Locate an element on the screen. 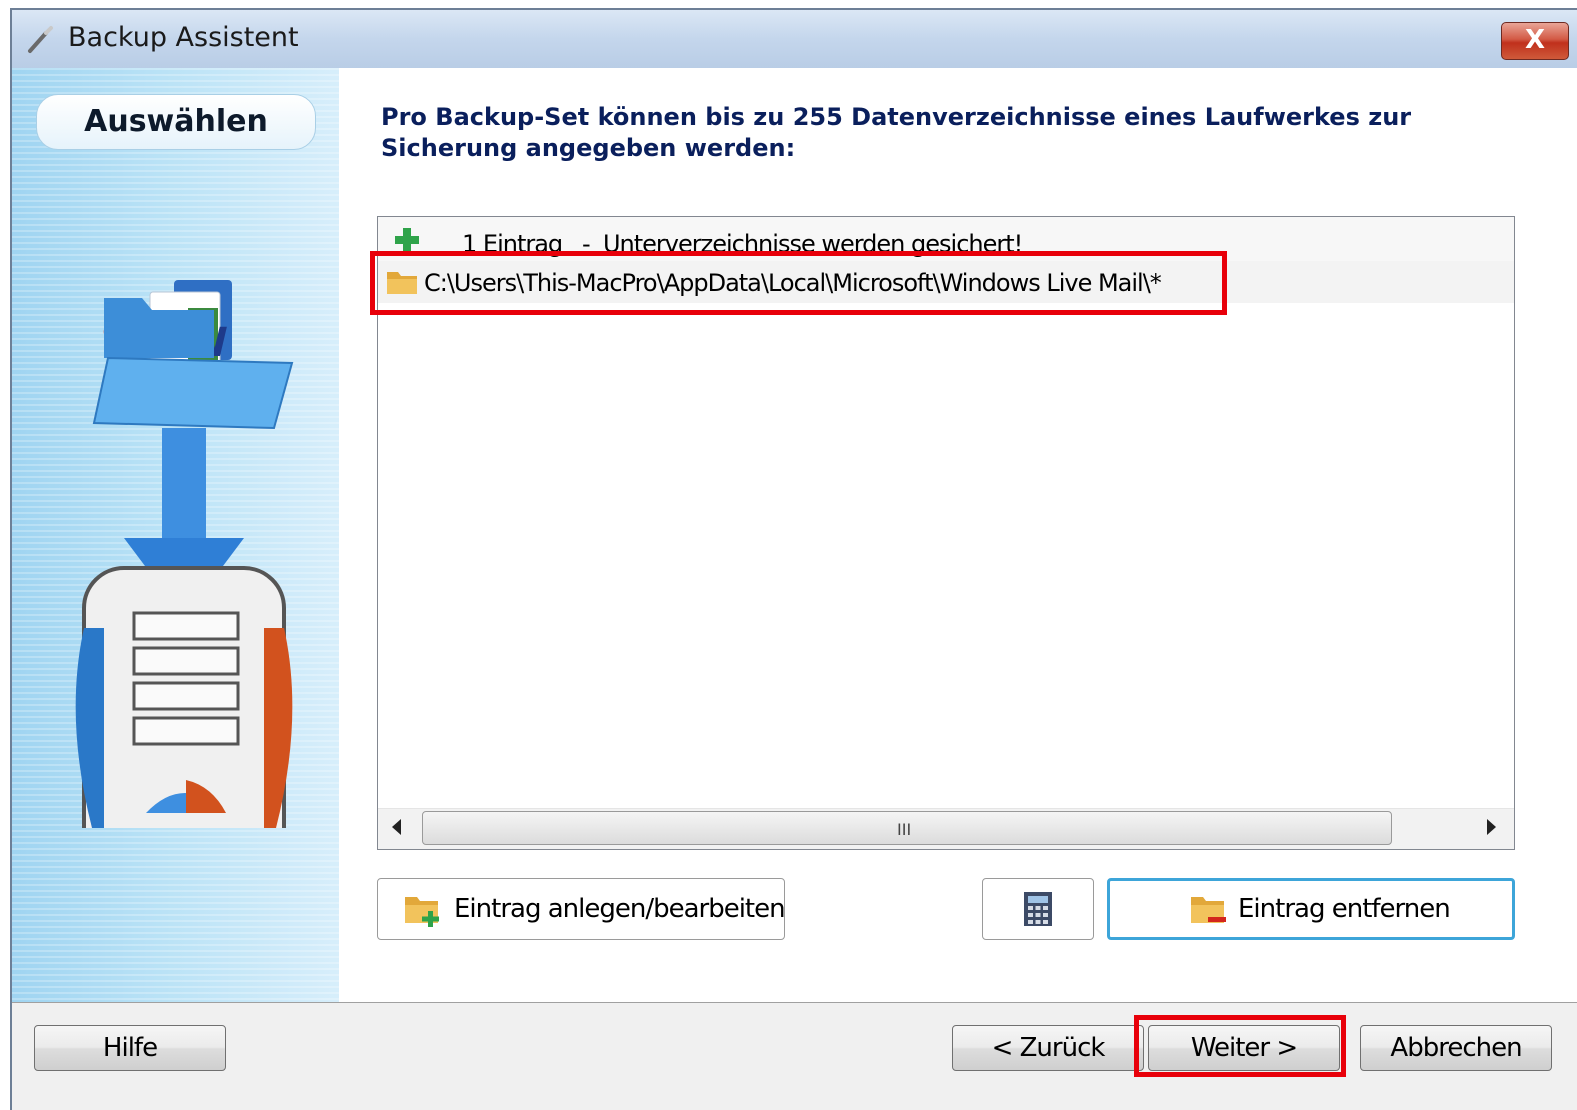  help-button: Hilfe is located at coordinates (130, 1048).